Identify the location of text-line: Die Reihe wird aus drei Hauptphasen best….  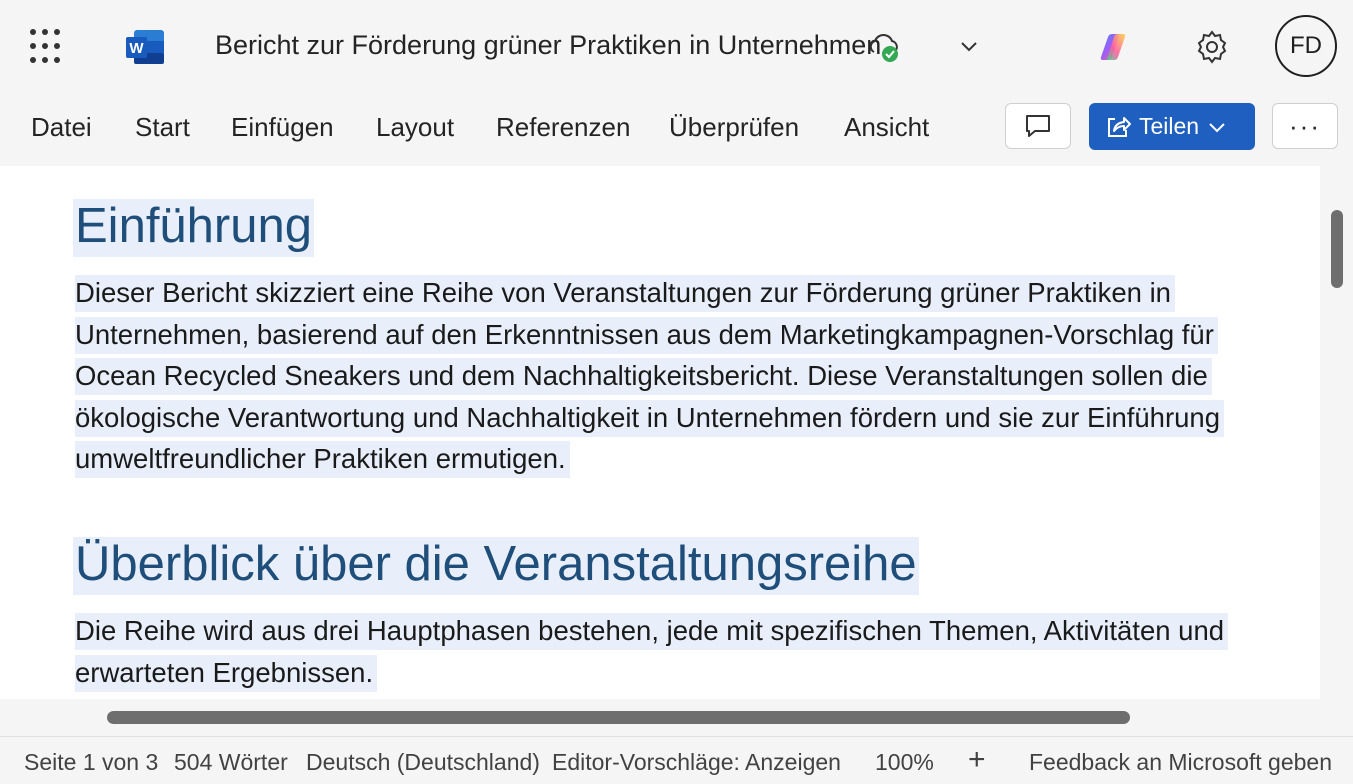
(652, 631).